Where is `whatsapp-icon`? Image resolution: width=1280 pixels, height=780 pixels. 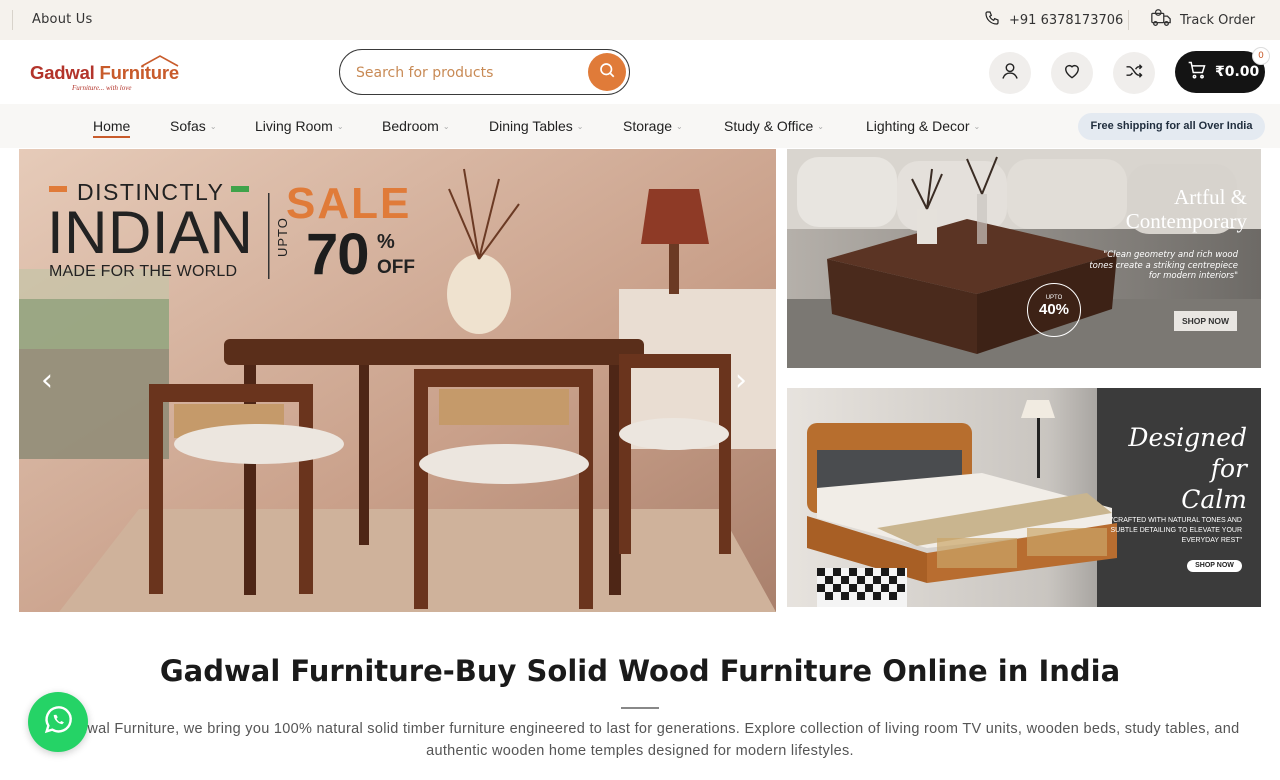
whatsapp-icon is located at coordinates (58, 722).